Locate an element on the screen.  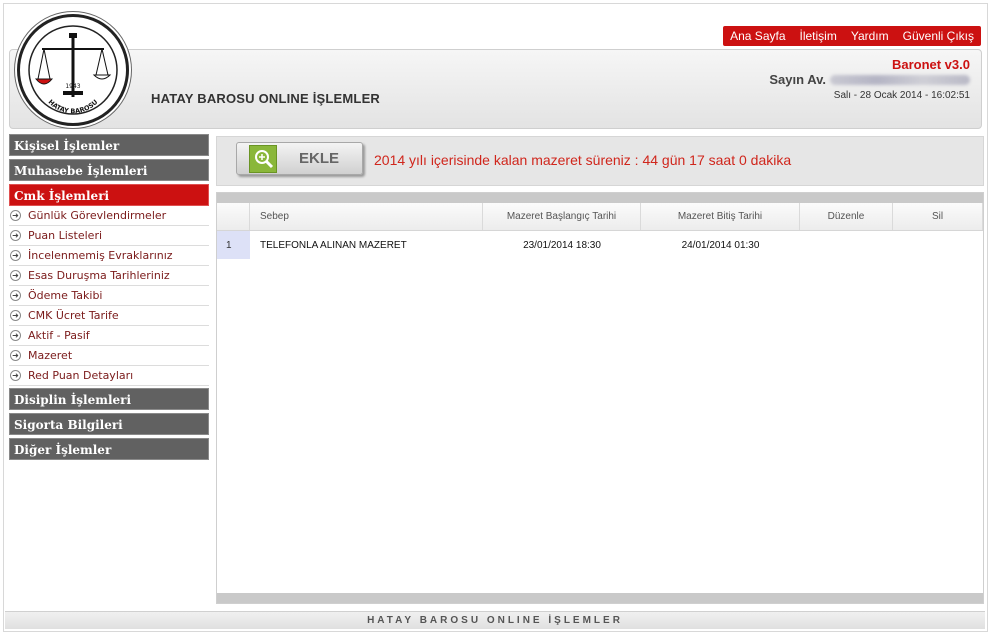
cell-start-date: 23/01/2014 18:30 is located at coordinates (562, 245).